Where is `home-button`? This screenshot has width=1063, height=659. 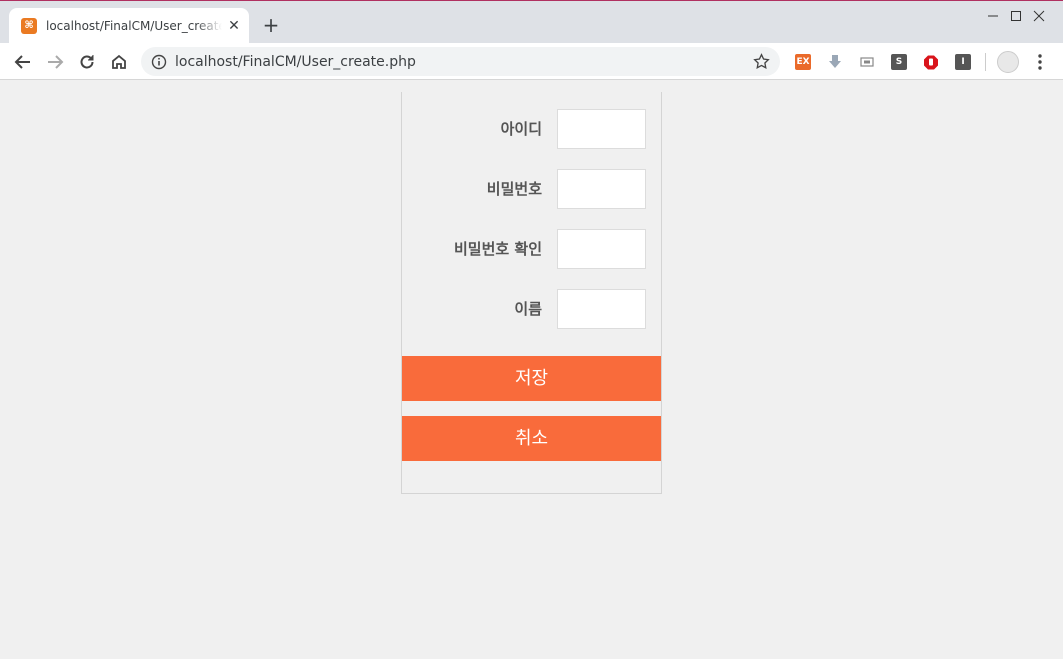
home-button is located at coordinates (119, 62).